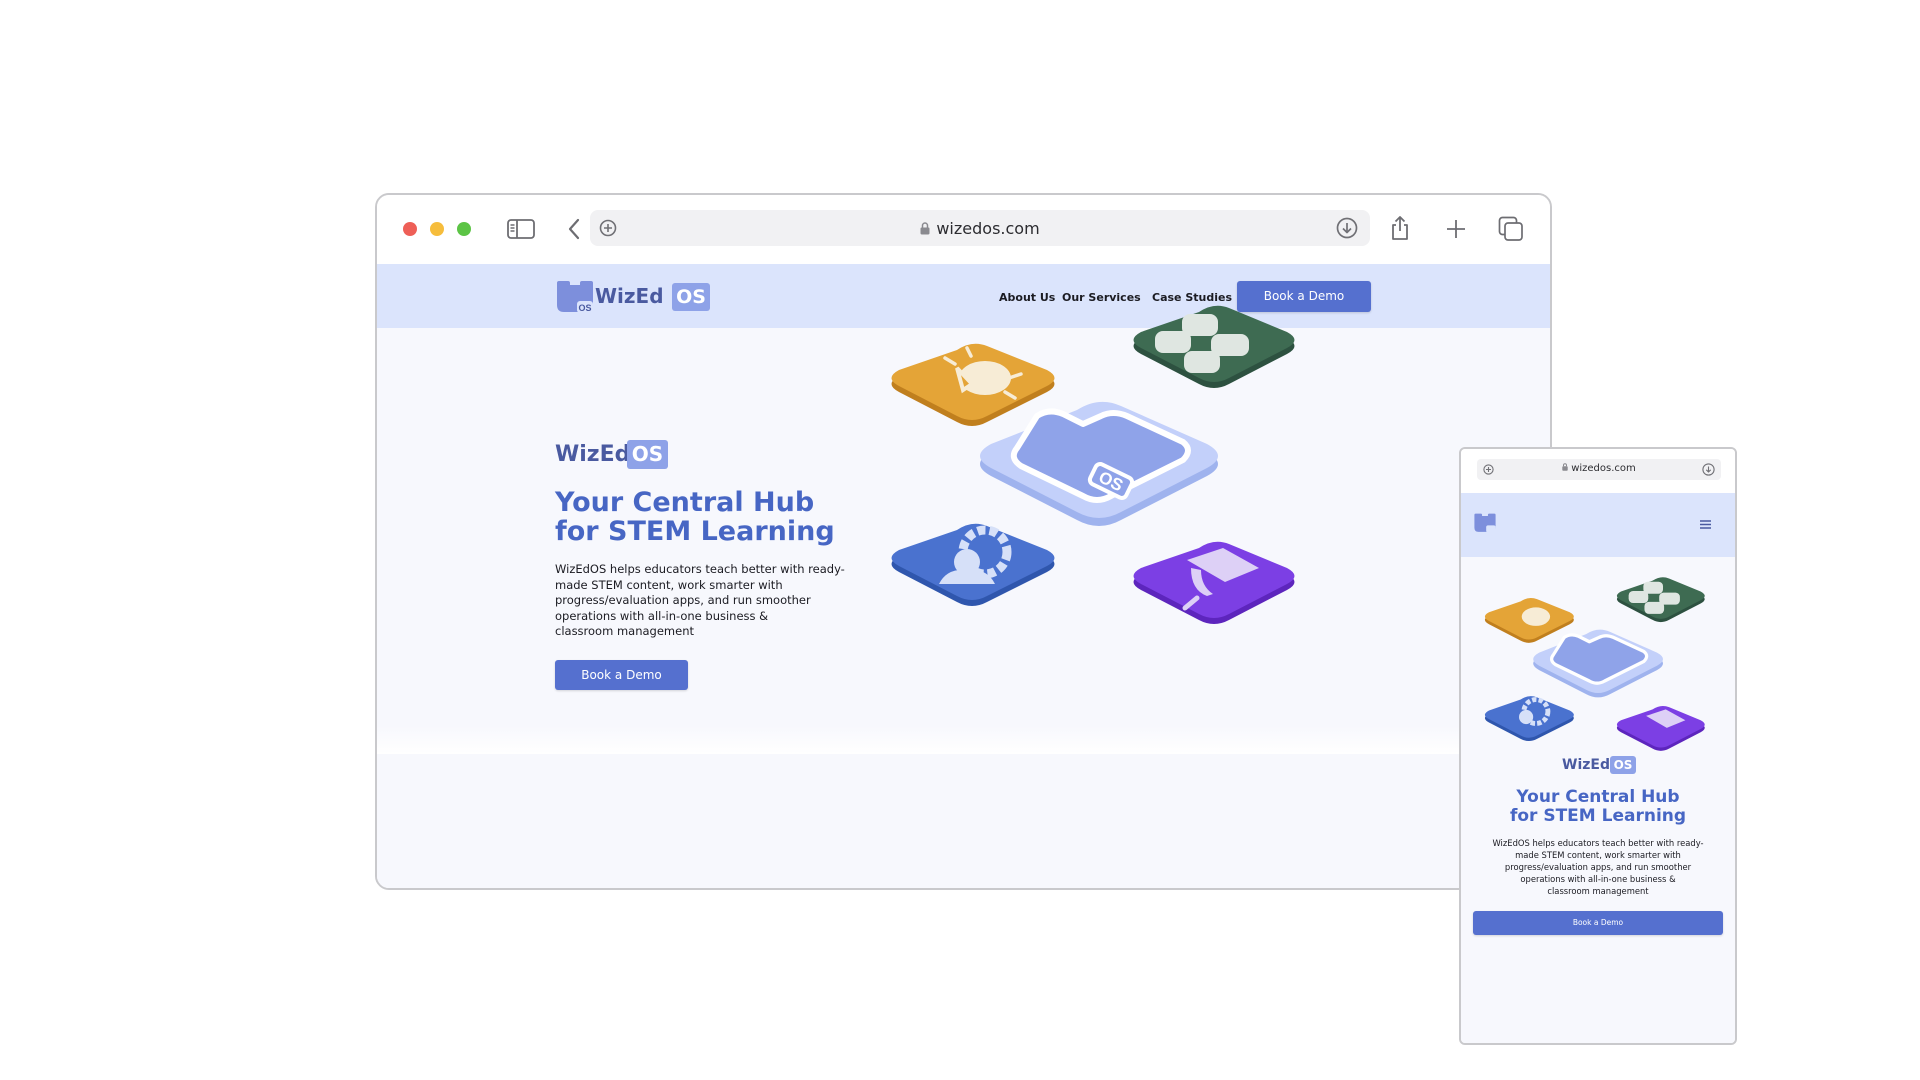  Describe the element at coordinates (624, 631) in the screenshot. I see `hero-desc-line: classroom management` at that location.